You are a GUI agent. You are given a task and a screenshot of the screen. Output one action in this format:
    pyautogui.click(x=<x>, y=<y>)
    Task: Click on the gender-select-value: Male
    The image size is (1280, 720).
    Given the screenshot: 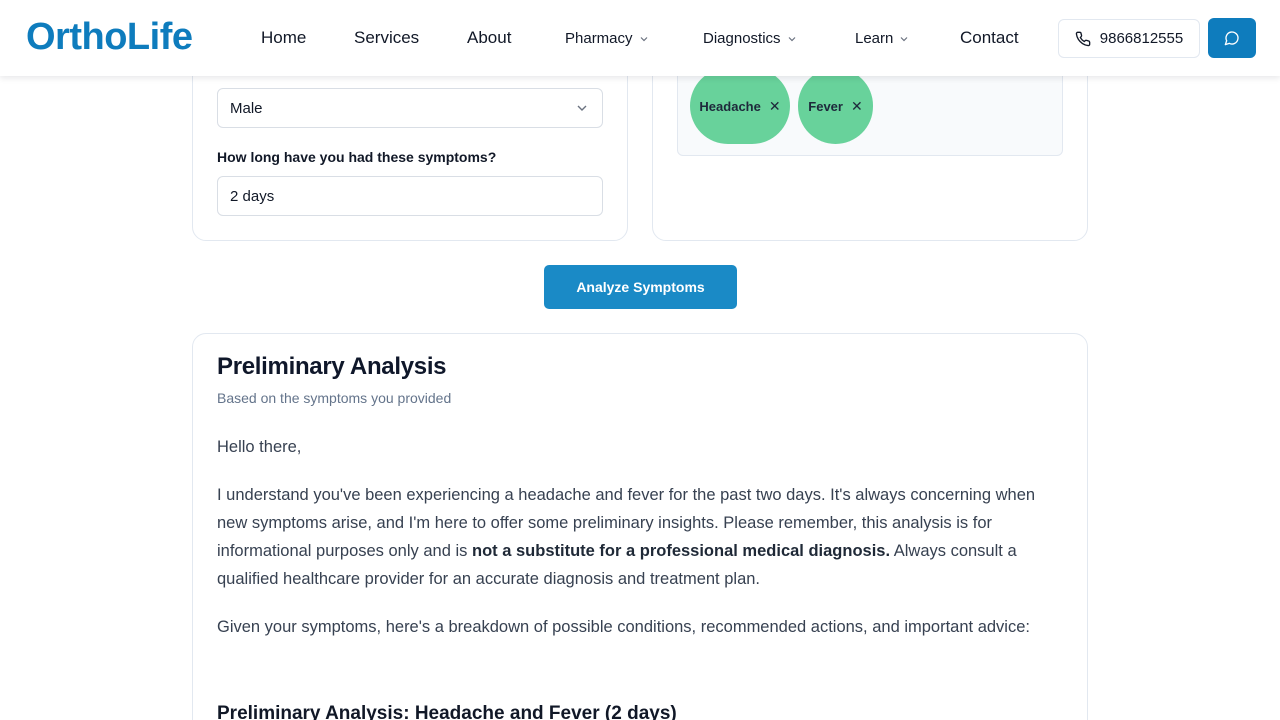 What is the action you would take?
    pyautogui.click(x=246, y=108)
    